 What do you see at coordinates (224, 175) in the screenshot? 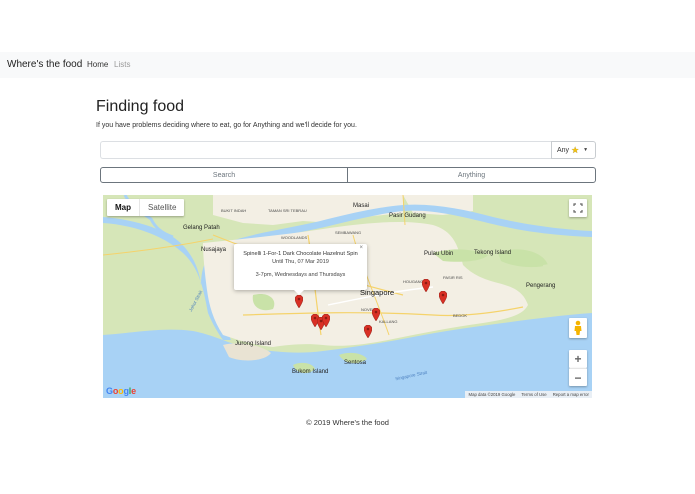
I see `search-button: Search` at bounding box center [224, 175].